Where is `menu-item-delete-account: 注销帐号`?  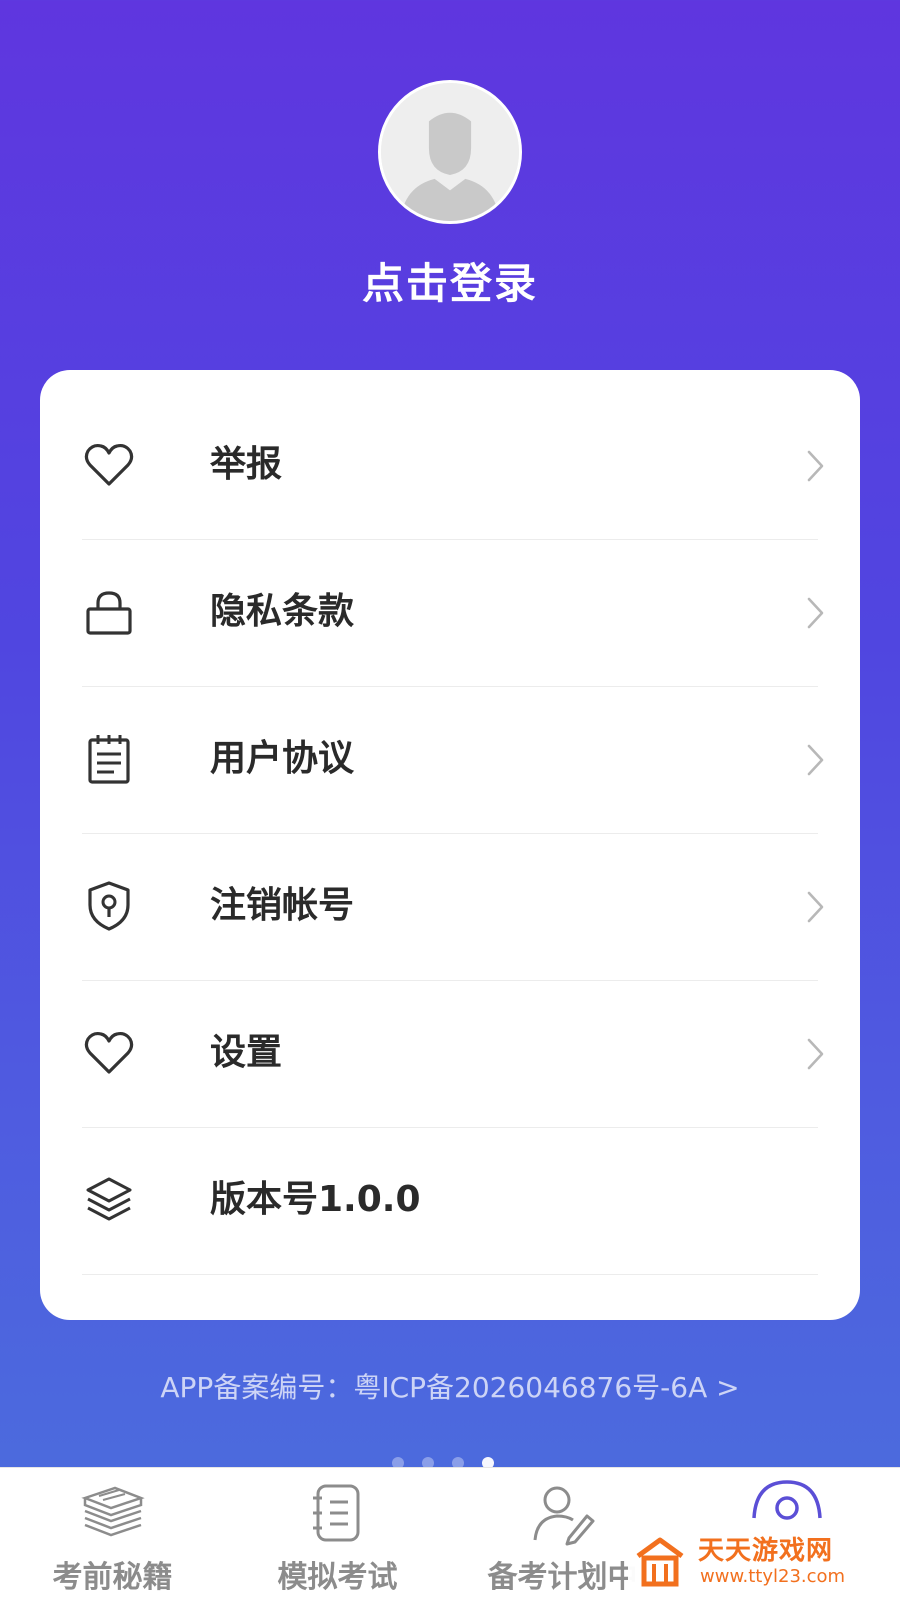 menu-item-delete-account: 注销帐号 is located at coordinates (453, 906).